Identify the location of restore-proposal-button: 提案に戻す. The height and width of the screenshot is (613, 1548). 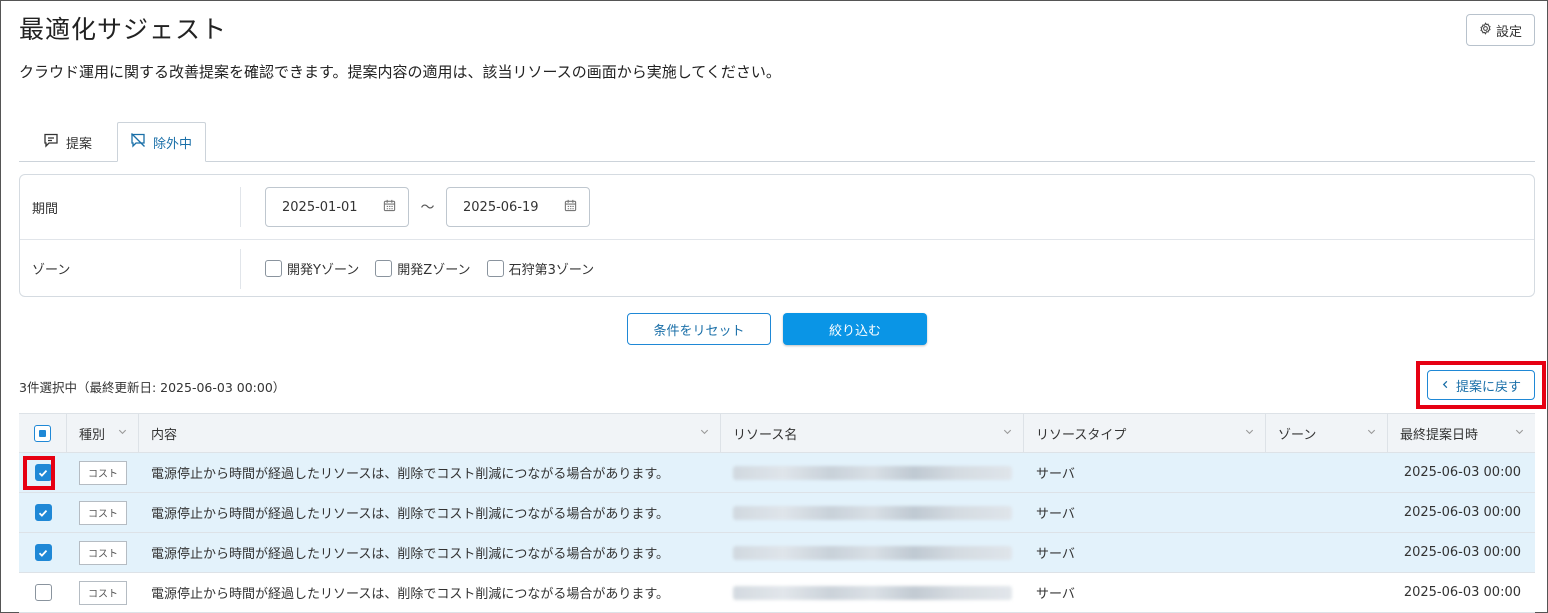
(1481, 385).